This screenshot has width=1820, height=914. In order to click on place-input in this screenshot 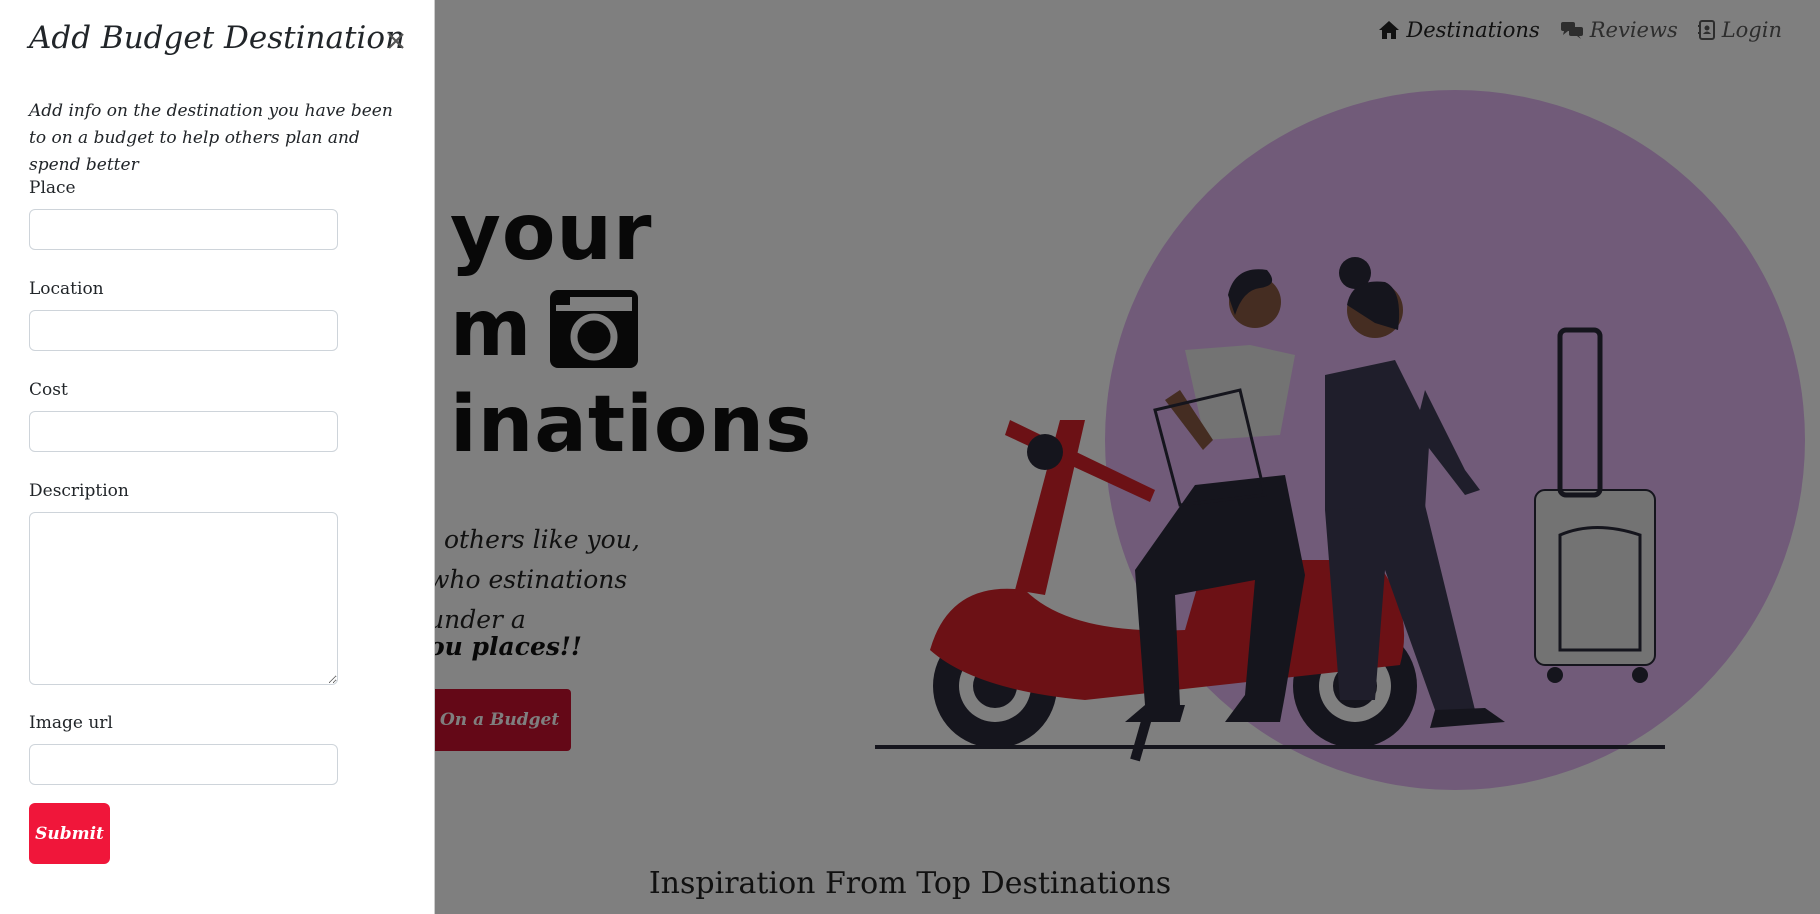, I will do `click(183, 229)`.